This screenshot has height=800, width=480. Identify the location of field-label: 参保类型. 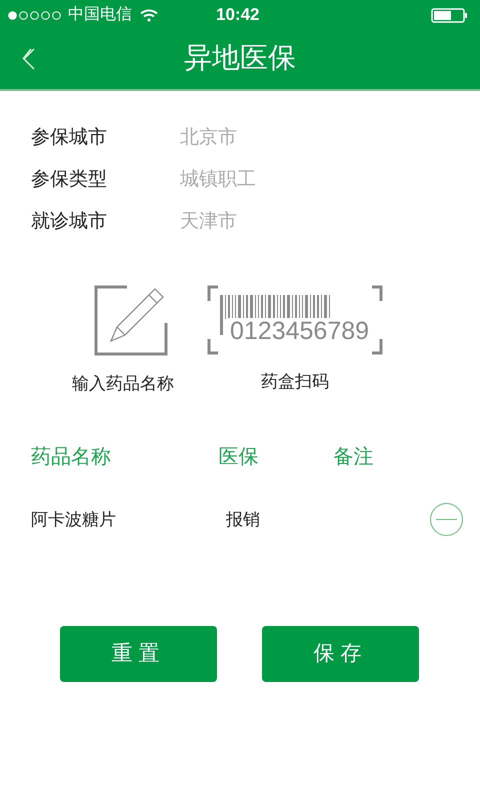
(69, 180).